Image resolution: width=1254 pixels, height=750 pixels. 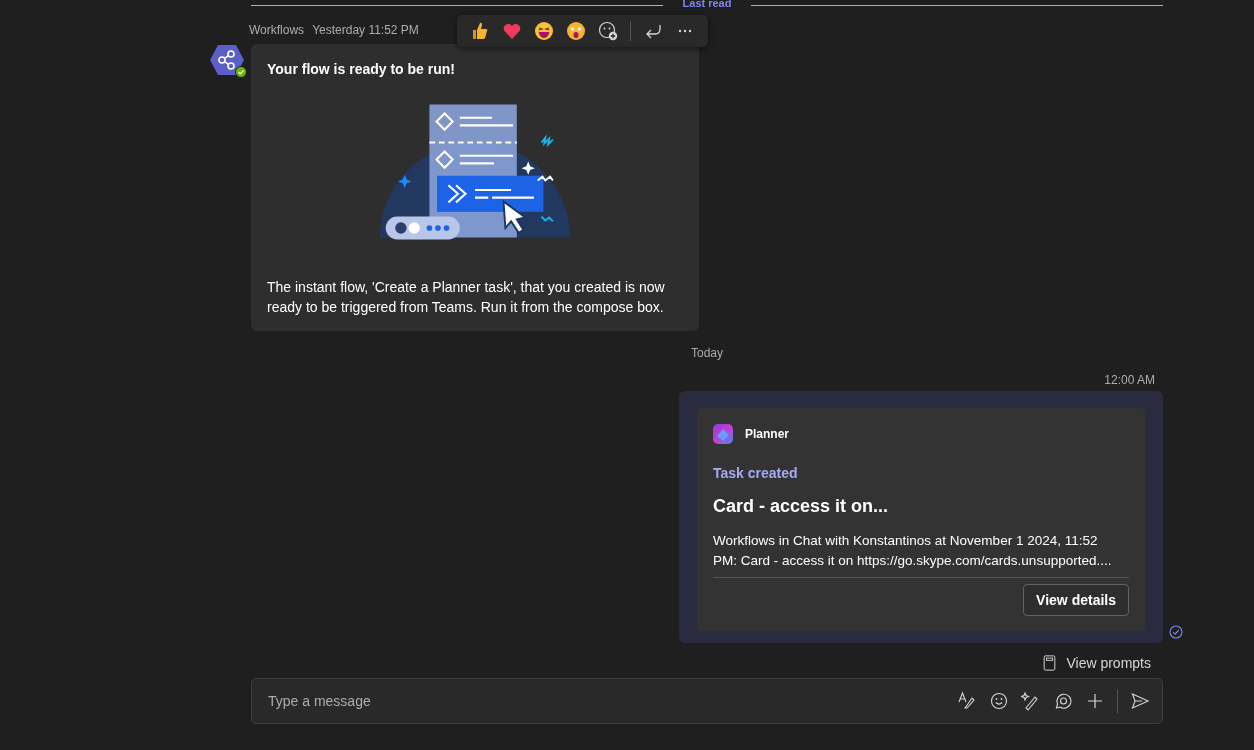 I want to click on card-message: The instant flow, 'Create a Planner task', that you created is now ready to be triggered from Teams. Run it from the compose box., so click(x=466, y=297).